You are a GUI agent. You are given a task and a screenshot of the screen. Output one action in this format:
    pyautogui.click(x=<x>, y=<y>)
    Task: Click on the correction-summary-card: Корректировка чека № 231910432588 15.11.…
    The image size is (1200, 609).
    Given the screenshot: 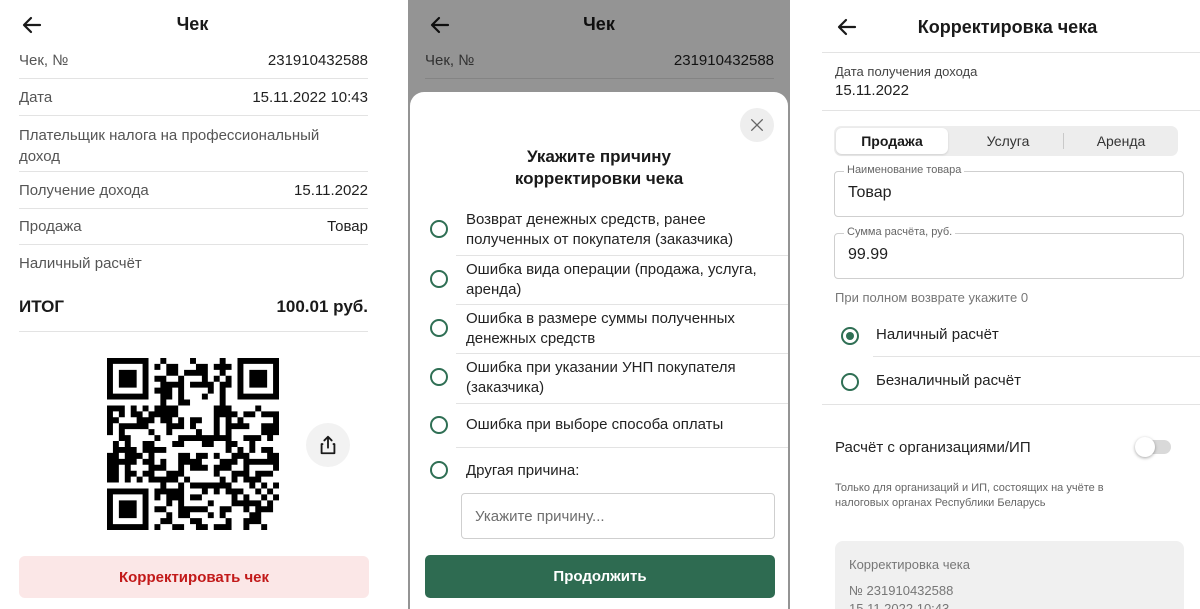 What is the action you would take?
    pyautogui.click(x=1009, y=575)
    